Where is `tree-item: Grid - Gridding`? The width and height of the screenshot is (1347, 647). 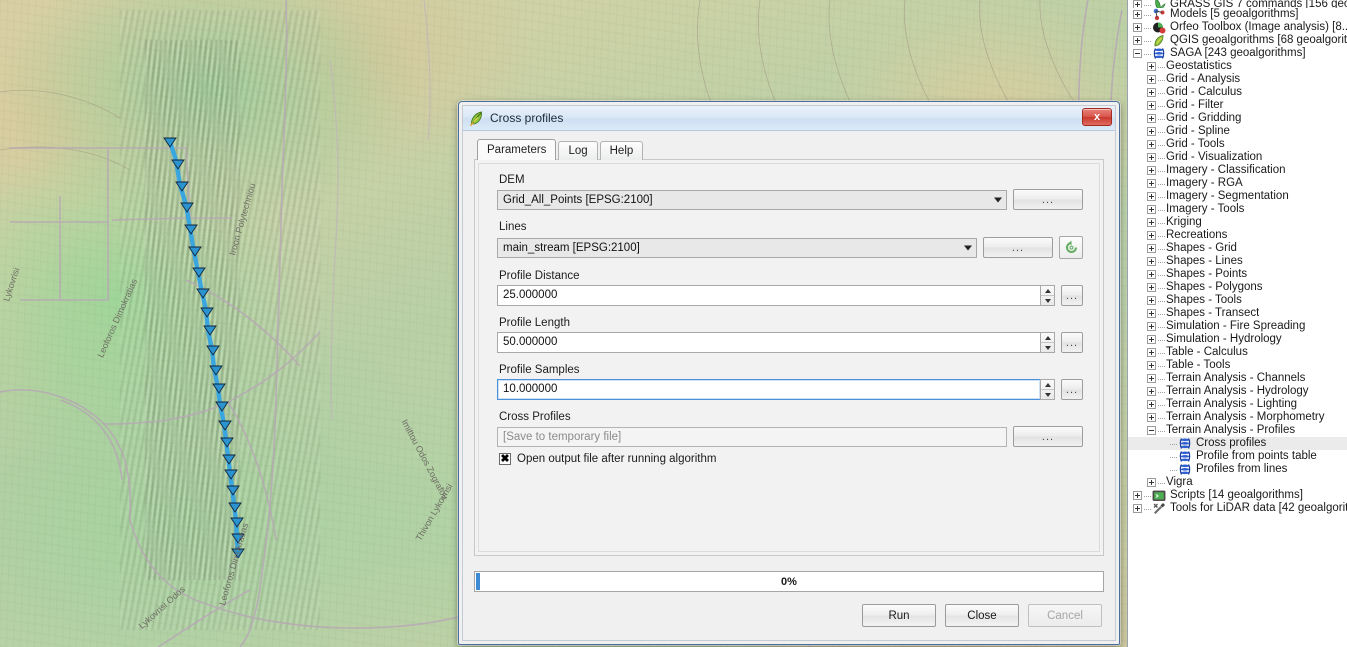
tree-item: Grid - Gridding is located at coordinates (1237, 118).